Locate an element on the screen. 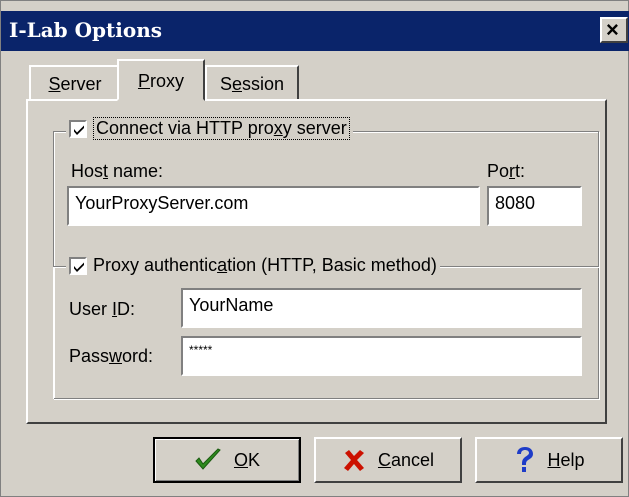  use-proxy-checkbox is located at coordinates (78, 128).